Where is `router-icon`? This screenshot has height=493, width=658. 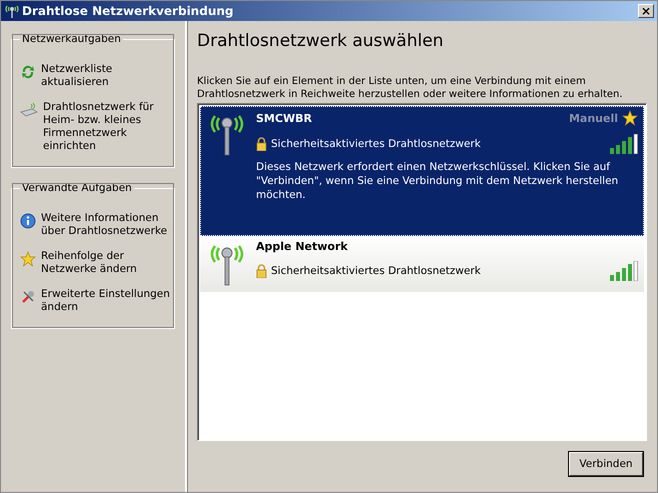
router-icon is located at coordinates (29, 110).